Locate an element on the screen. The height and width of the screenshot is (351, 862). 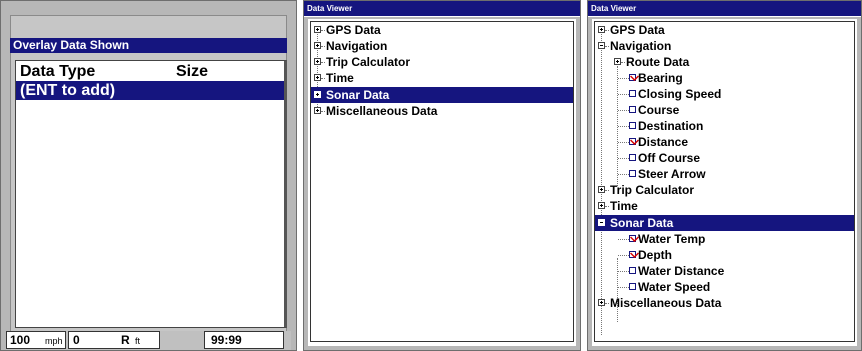
add-data-row: (ENT to add) is located at coordinates (150, 90).